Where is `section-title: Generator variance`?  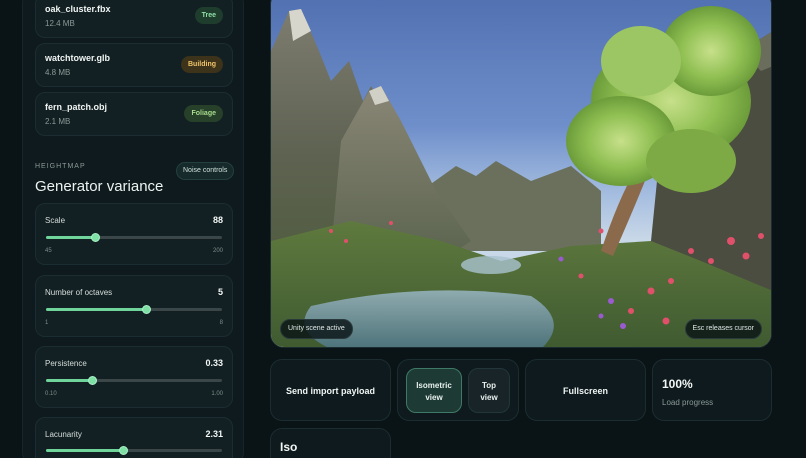
section-title: Generator variance is located at coordinates (99, 186).